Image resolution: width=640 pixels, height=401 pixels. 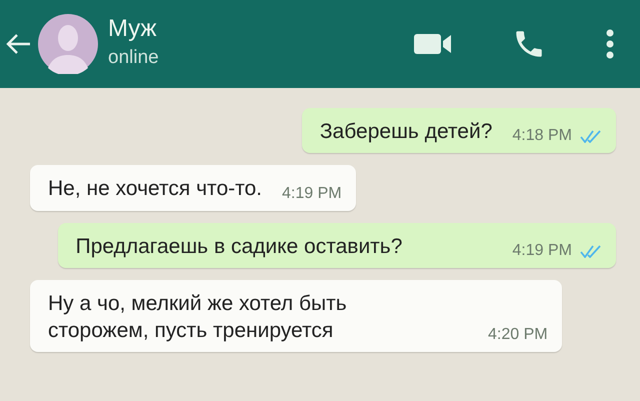 I want to click on back-arrow-icon, so click(x=19, y=44).